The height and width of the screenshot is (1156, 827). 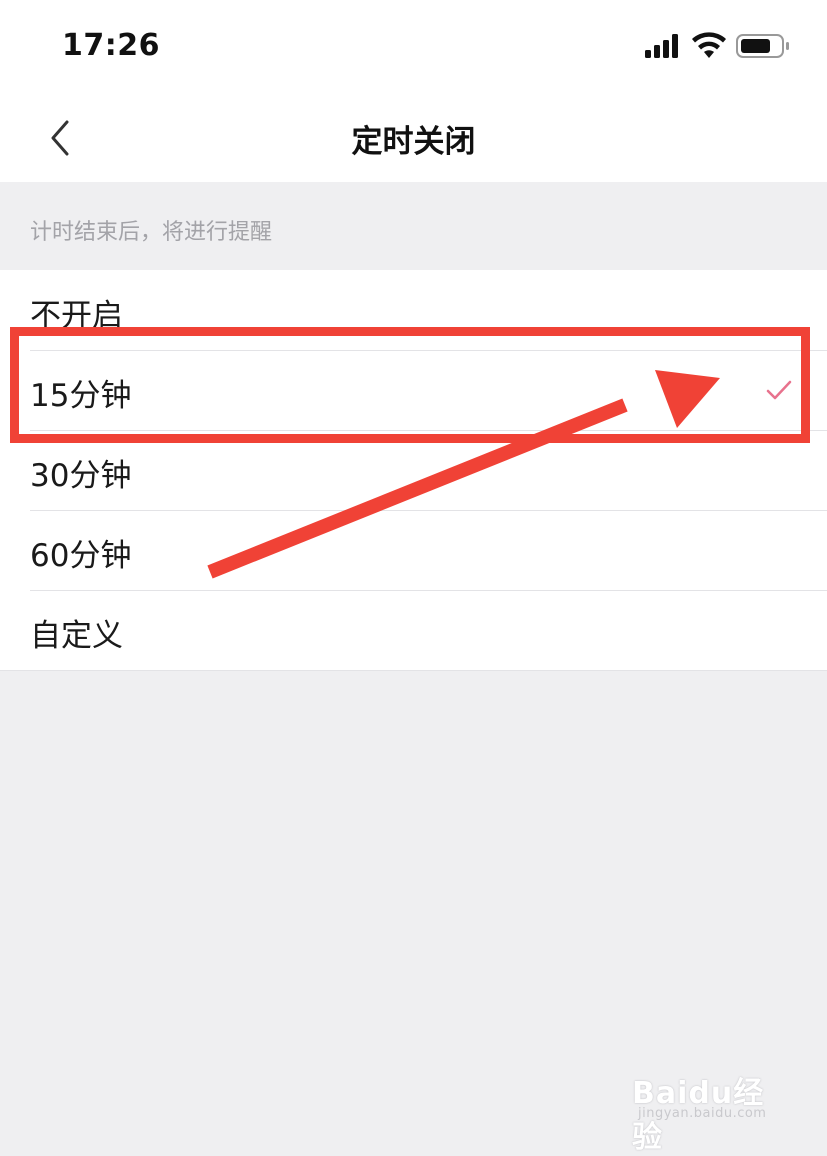 I want to click on status-icons, so click(x=720, y=47).